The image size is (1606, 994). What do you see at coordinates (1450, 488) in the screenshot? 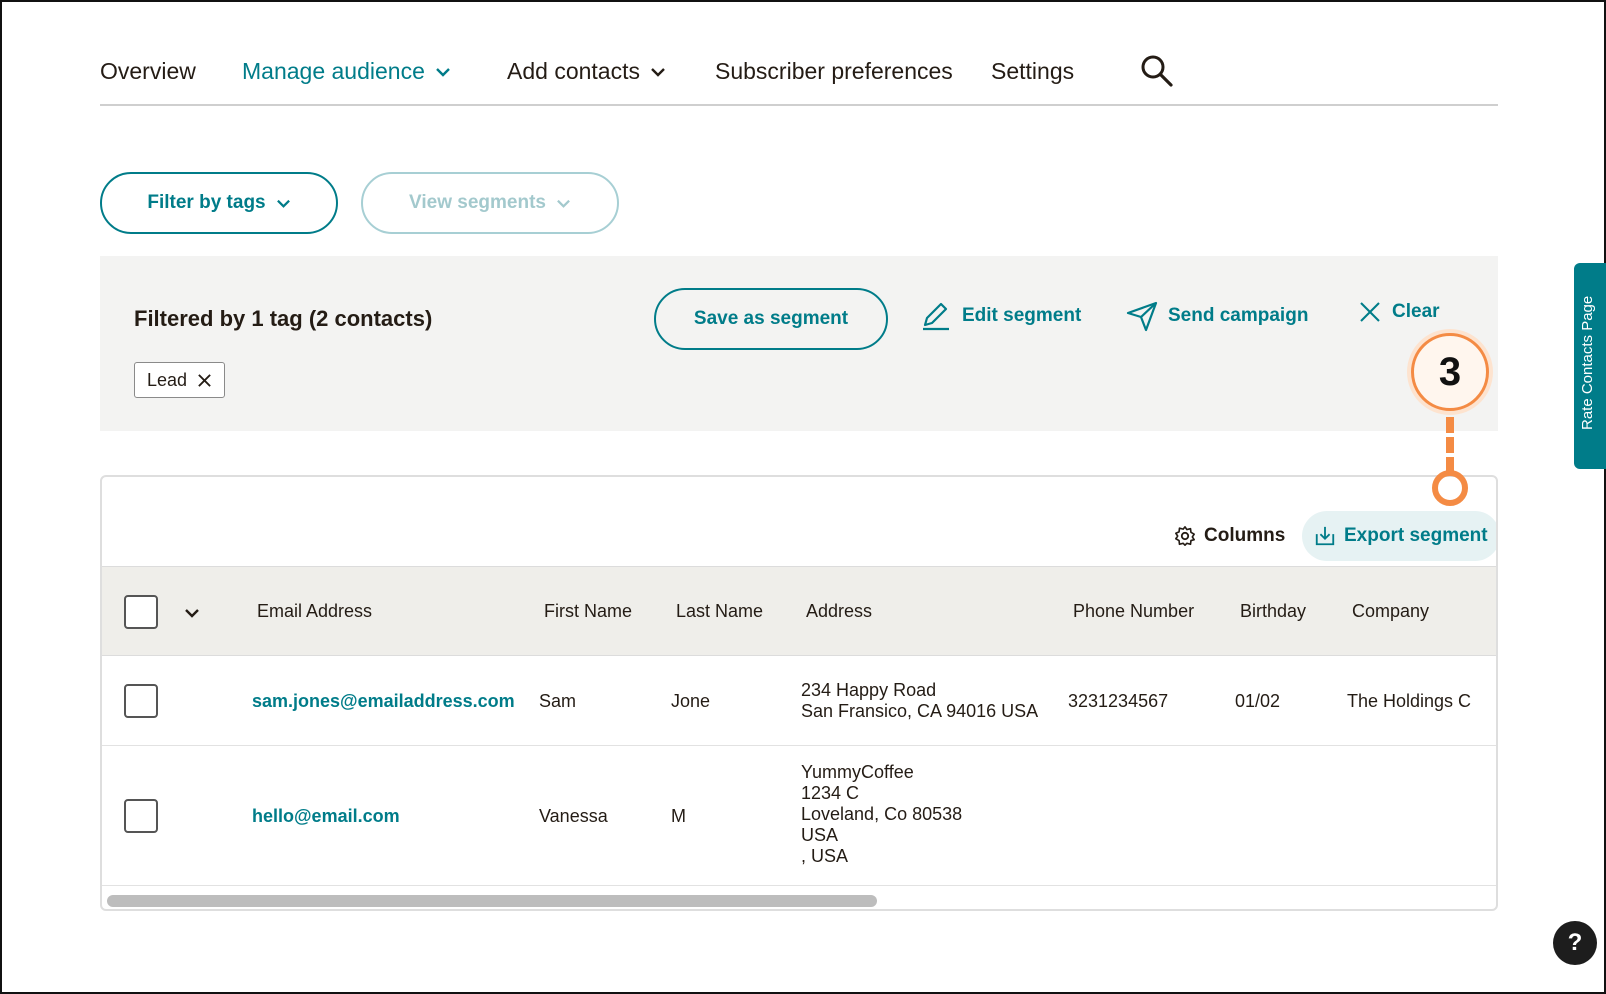
I see `step-target-ring` at bounding box center [1450, 488].